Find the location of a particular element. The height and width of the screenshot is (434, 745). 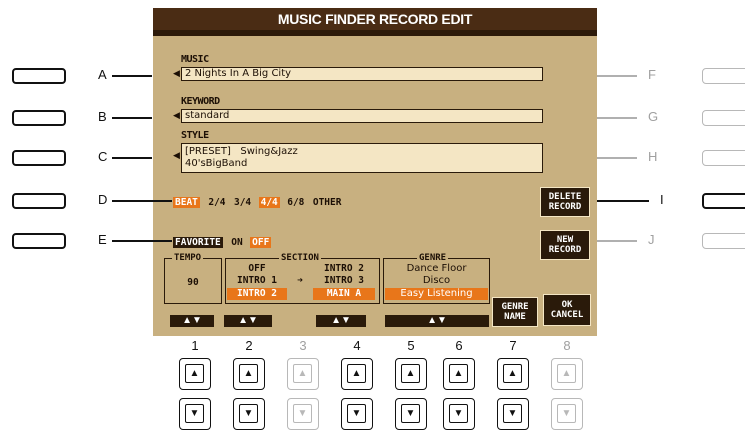

delete-record-line1: DELETE is located at coordinates (565, 197).